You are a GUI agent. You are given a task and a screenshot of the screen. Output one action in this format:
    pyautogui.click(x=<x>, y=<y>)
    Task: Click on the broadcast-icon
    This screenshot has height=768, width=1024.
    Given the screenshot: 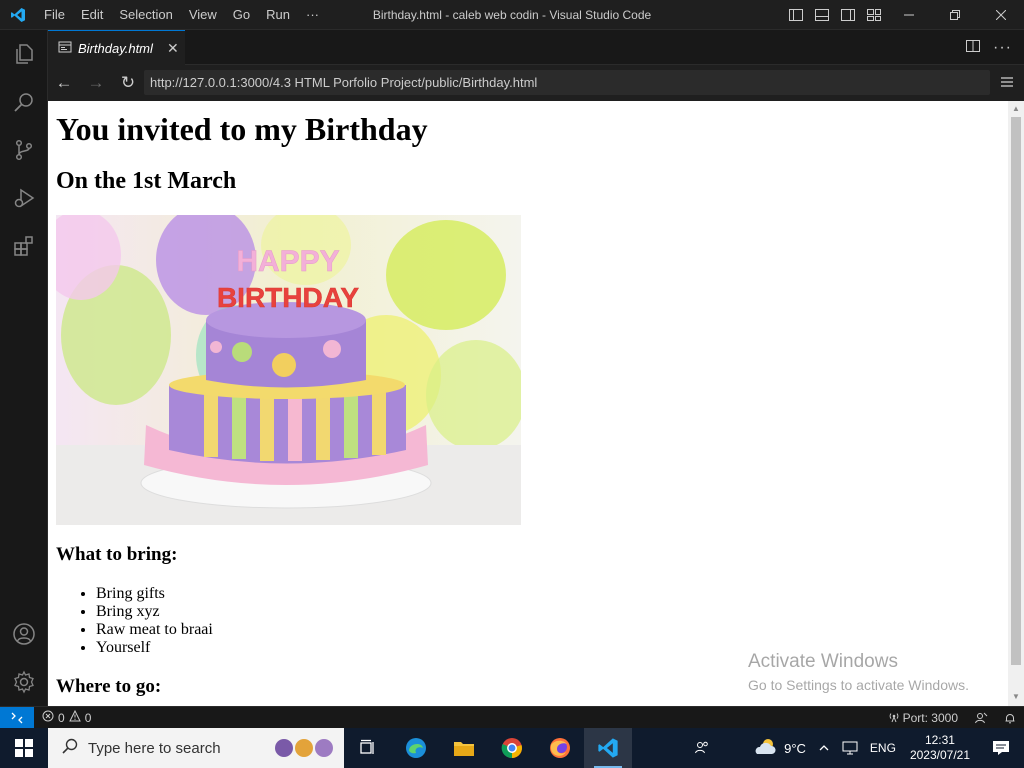 What is the action you would take?
    pyautogui.click(x=894, y=718)
    